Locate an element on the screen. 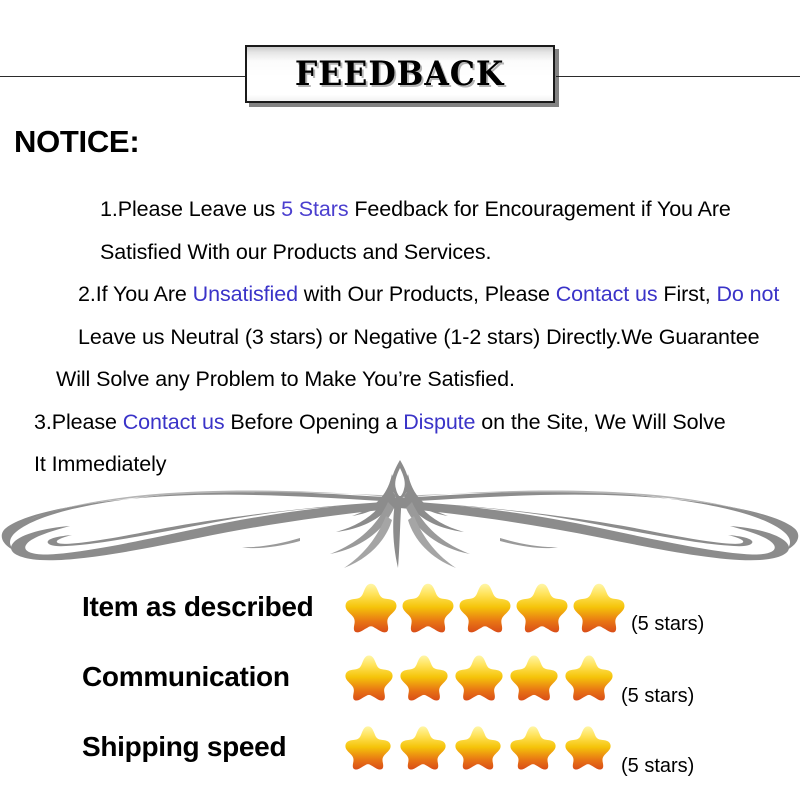 This screenshot has height=800, width=800. notice-text: 3.Please is located at coordinates (78, 421).